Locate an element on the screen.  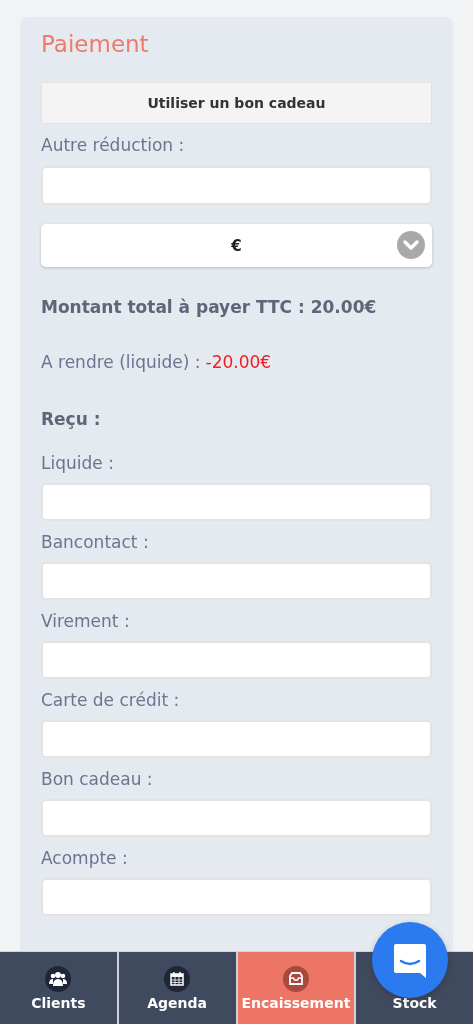
calendar-icon is located at coordinates (177, 978).